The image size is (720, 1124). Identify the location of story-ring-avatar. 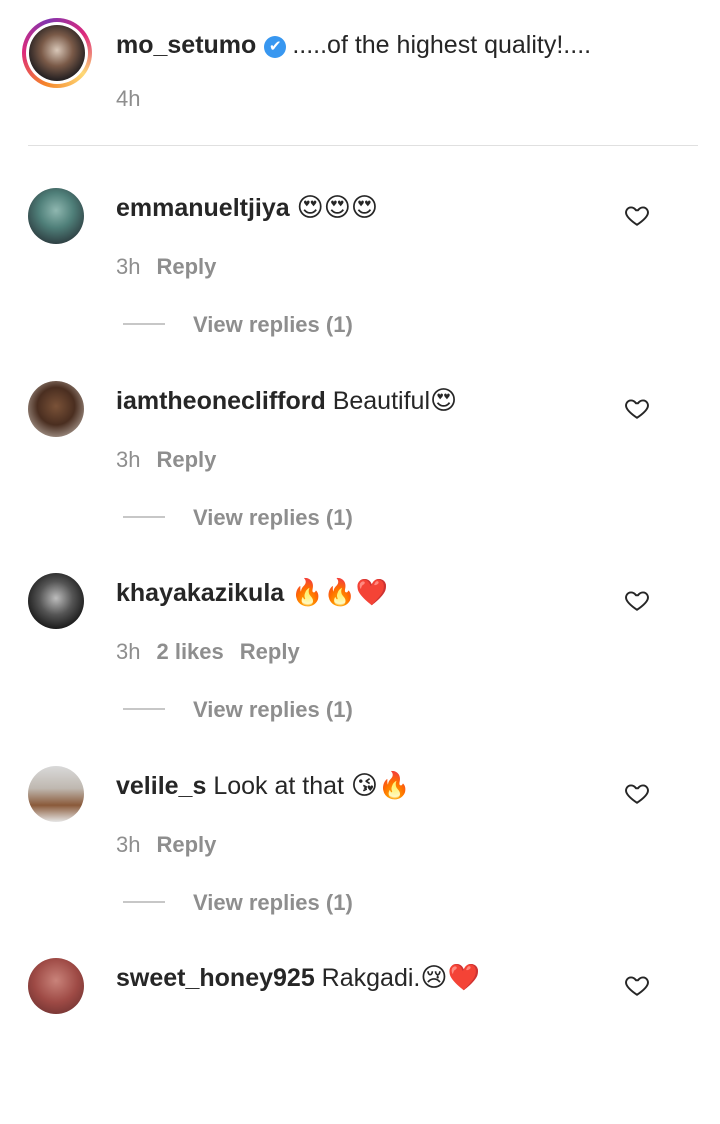
(57, 53).